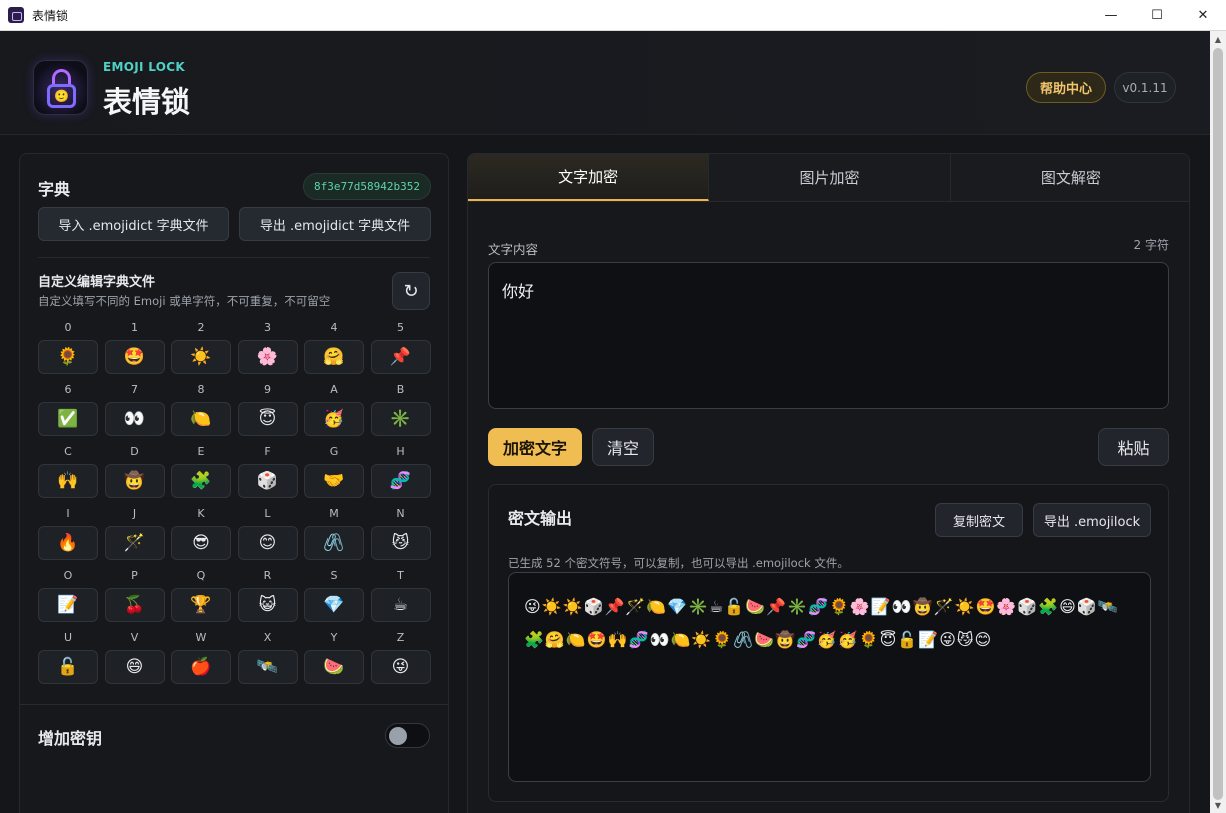  I want to click on dict-cell-emoji-input: 🤠, so click(134, 481).